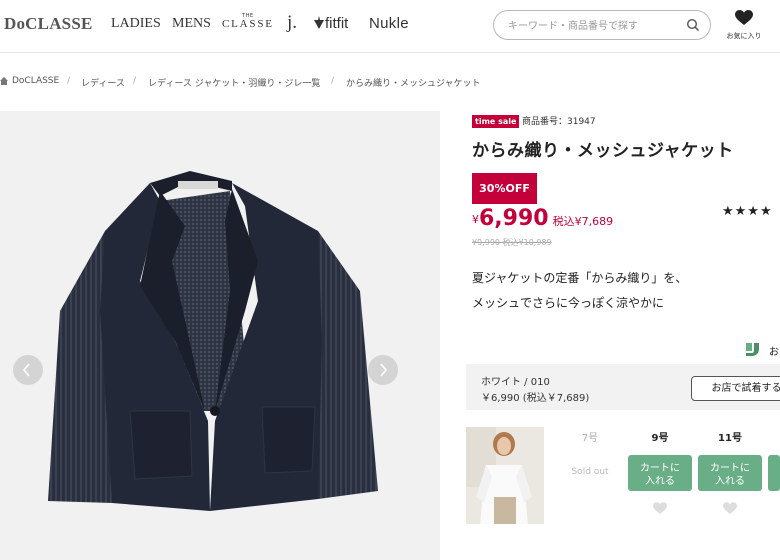 This screenshot has height=560, width=780. What do you see at coordinates (319, 22) in the screenshot?
I see `fitfit-logo-icon` at bounding box center [319, 22].